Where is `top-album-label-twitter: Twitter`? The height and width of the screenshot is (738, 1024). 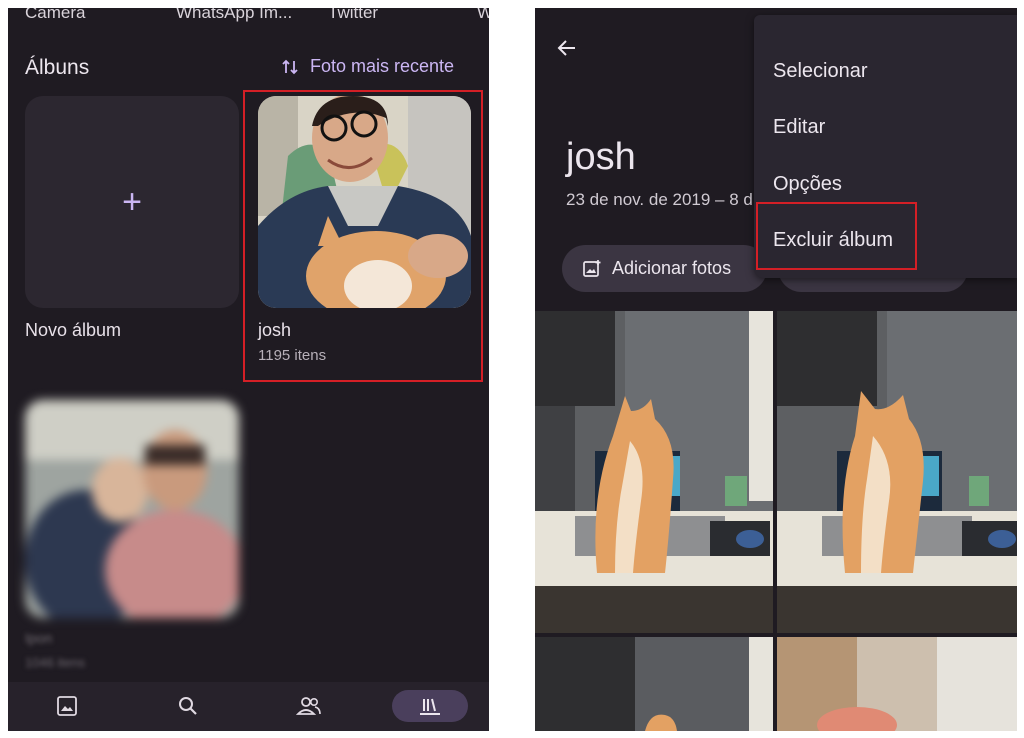 top-album-label-twitter: Twitter is located at coordinates (353, 15).